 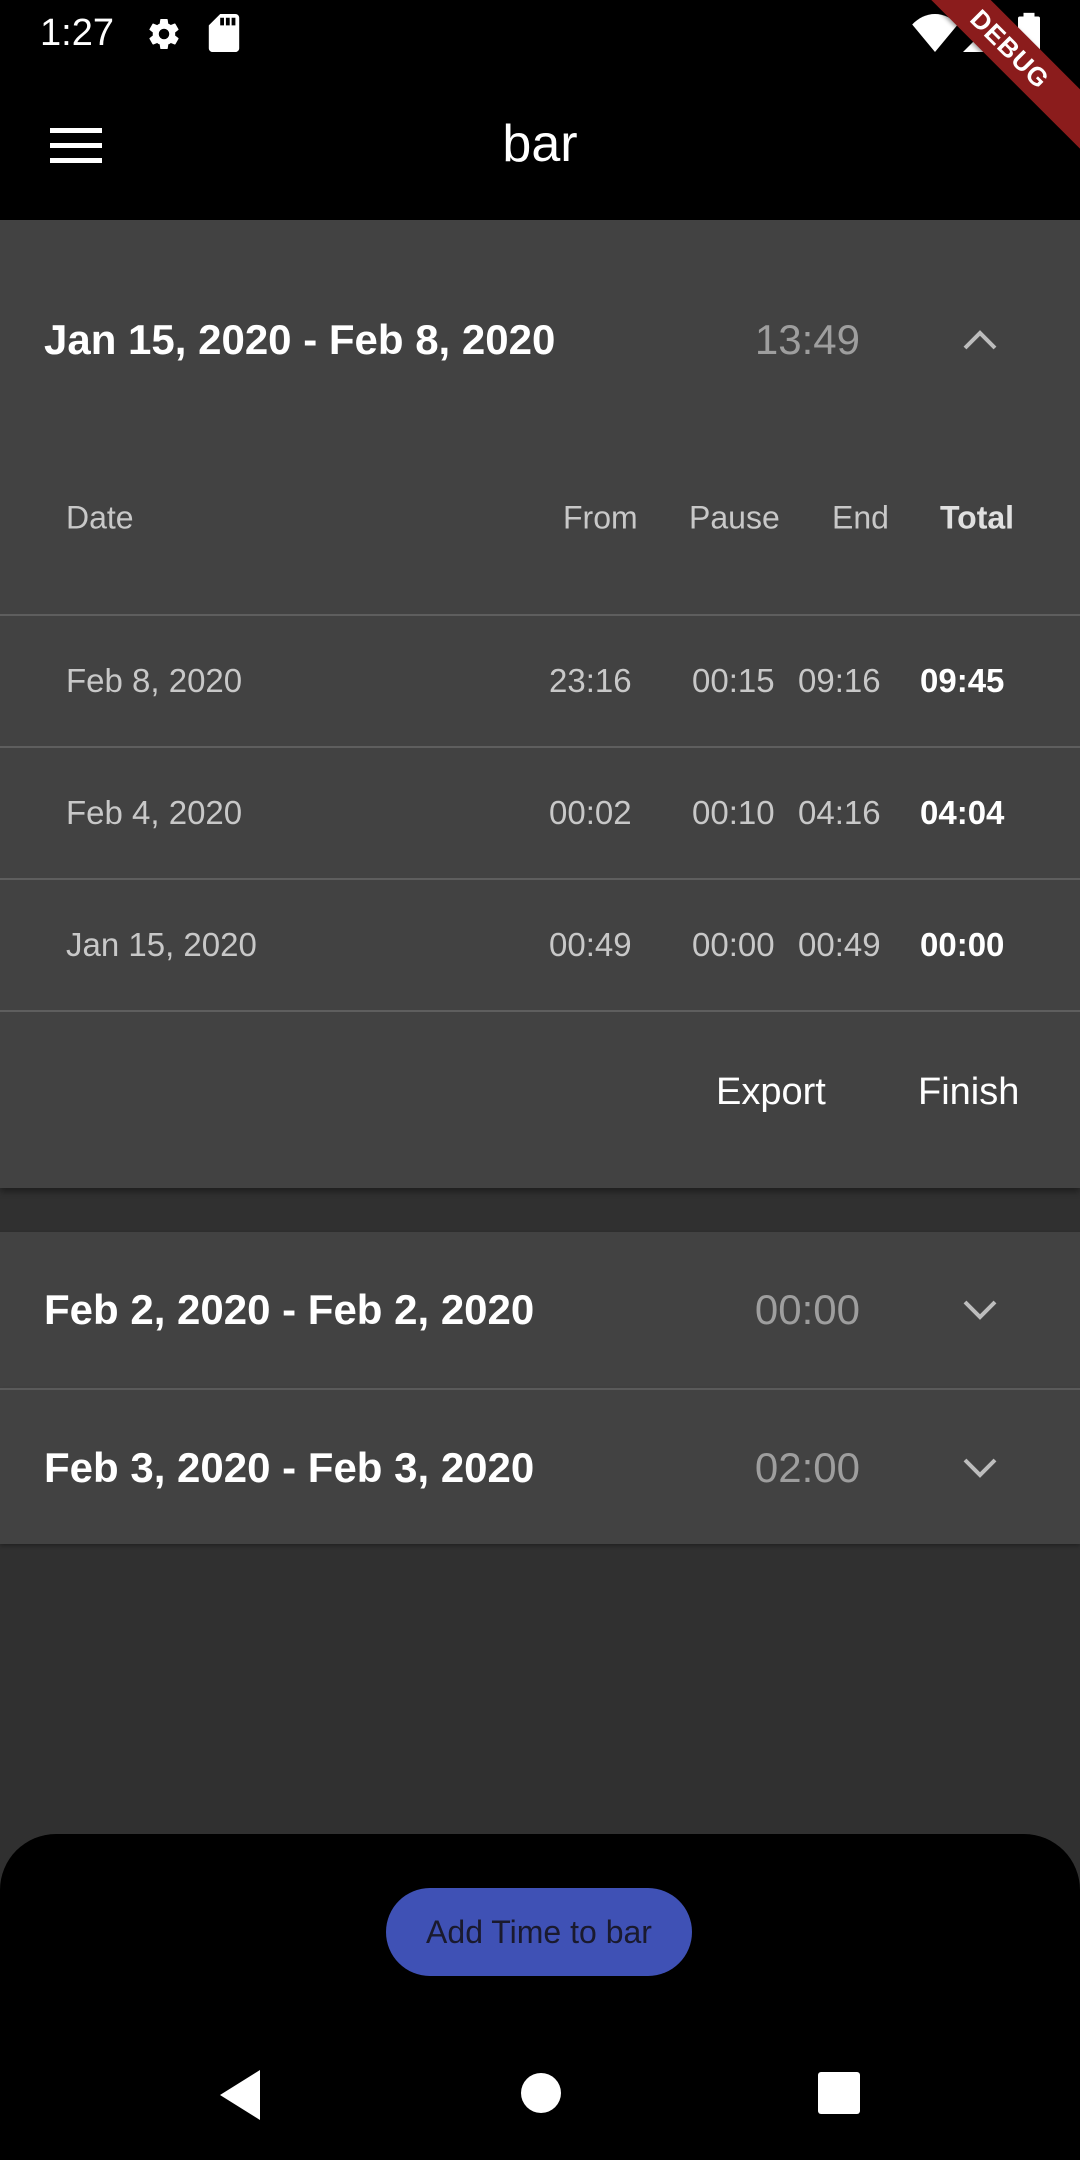 What do you see at coordinates (540, 944) in the screenshot?
I see `table-row: Jan 15, 2020 00:49 00:00 00:49 00:00` at bounding box center [540, 944].